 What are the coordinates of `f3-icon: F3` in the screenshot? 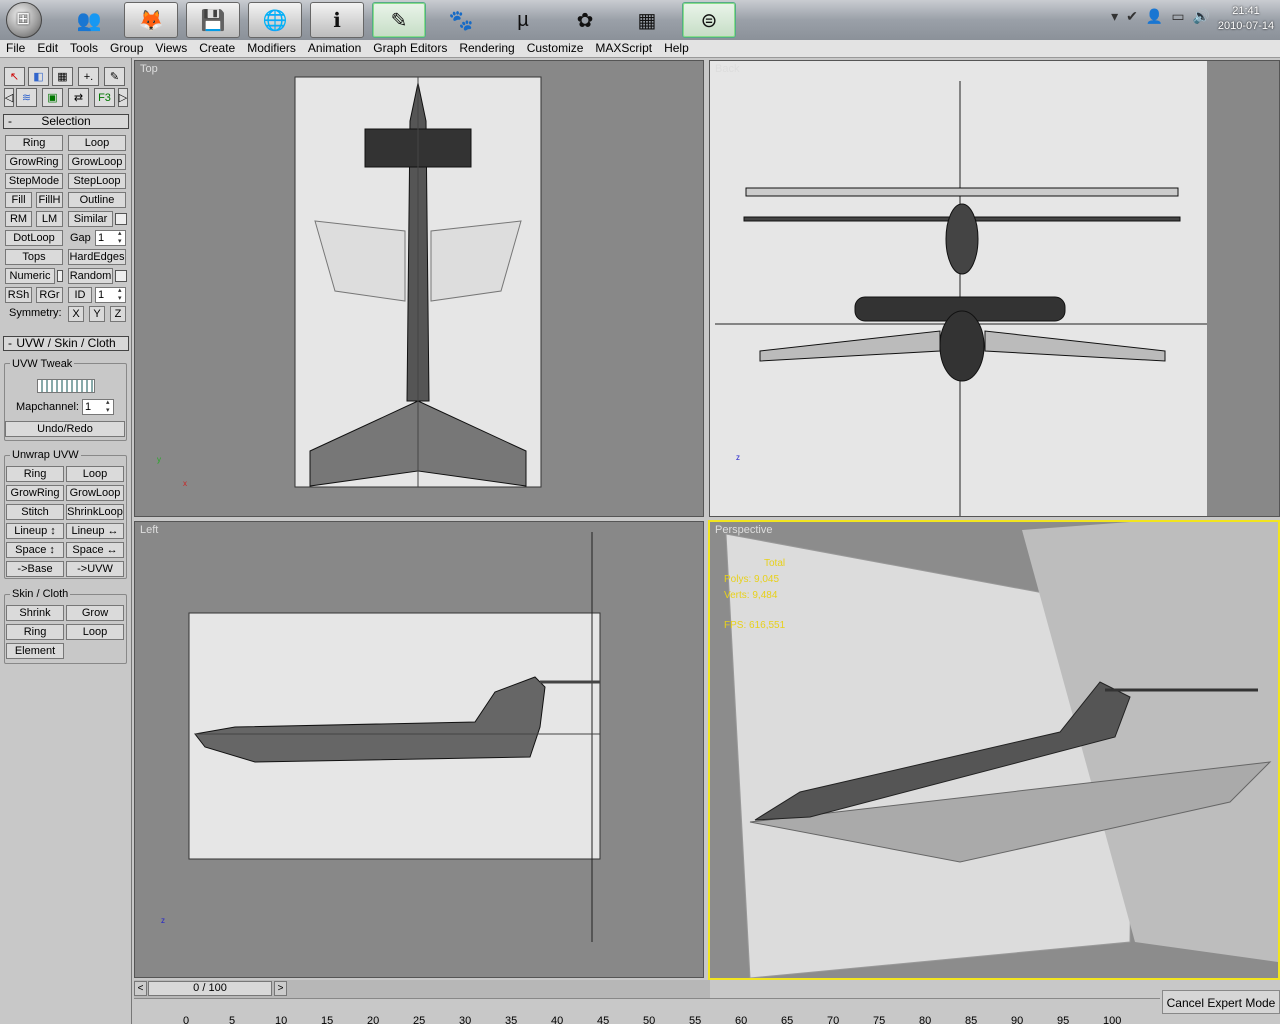 It's located at (104, 97).